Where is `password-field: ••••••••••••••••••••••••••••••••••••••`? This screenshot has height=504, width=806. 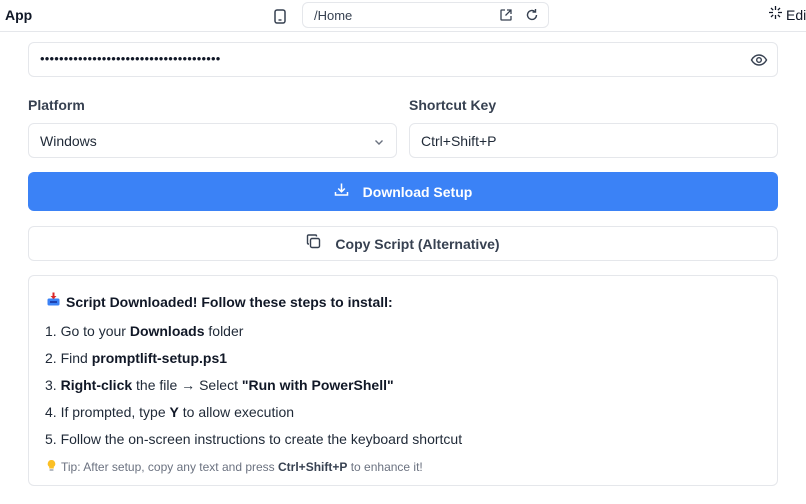 password-field: •••••••••••••••••••••••••••••••••••••• is located at coordinates (403, 59).